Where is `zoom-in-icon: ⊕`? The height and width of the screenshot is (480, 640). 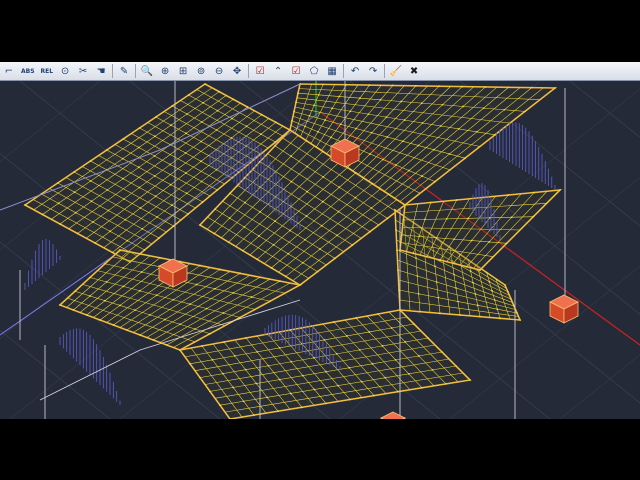
zoom-in-icon: ⊕ is located at coordinates (165, 71).